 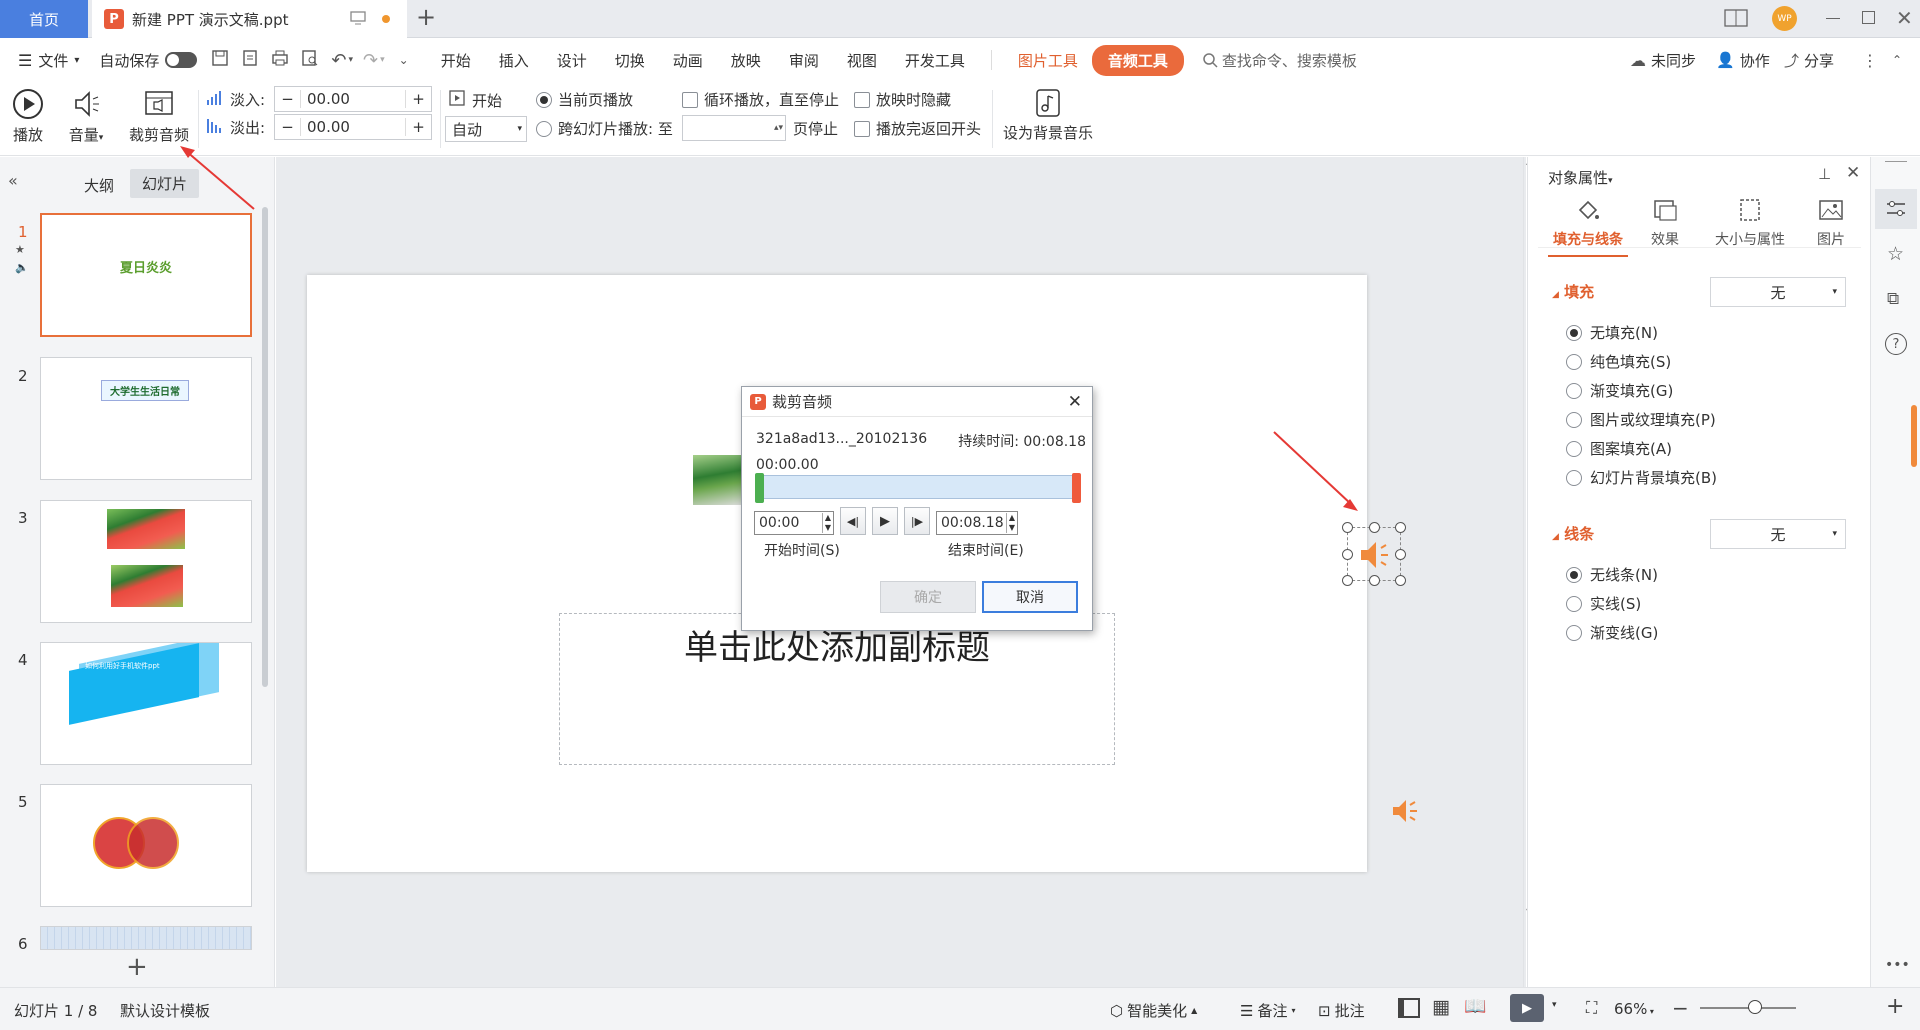 I want to click on skip-forward-button: |▶, so click(x=917, y=521).